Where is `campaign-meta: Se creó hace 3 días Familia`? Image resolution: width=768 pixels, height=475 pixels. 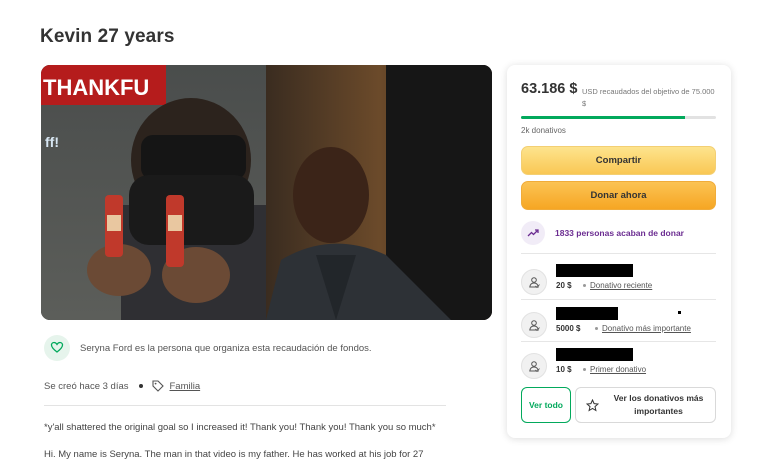 campaign-meta: Se creó hace 3 días Familia is located at coordinates (122, 386).